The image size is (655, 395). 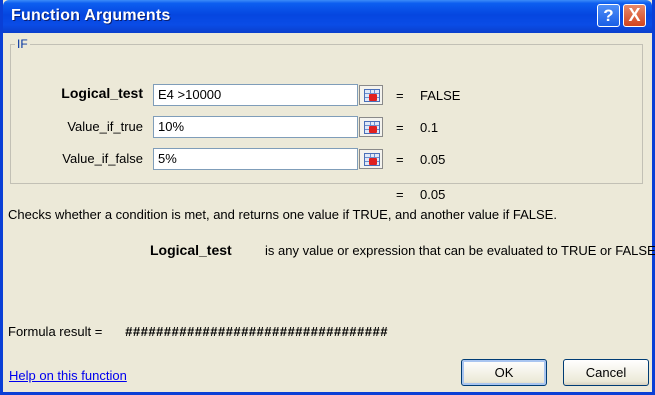 I want to click on argument-help-name: Logical_test, so click(x=191, y=250).